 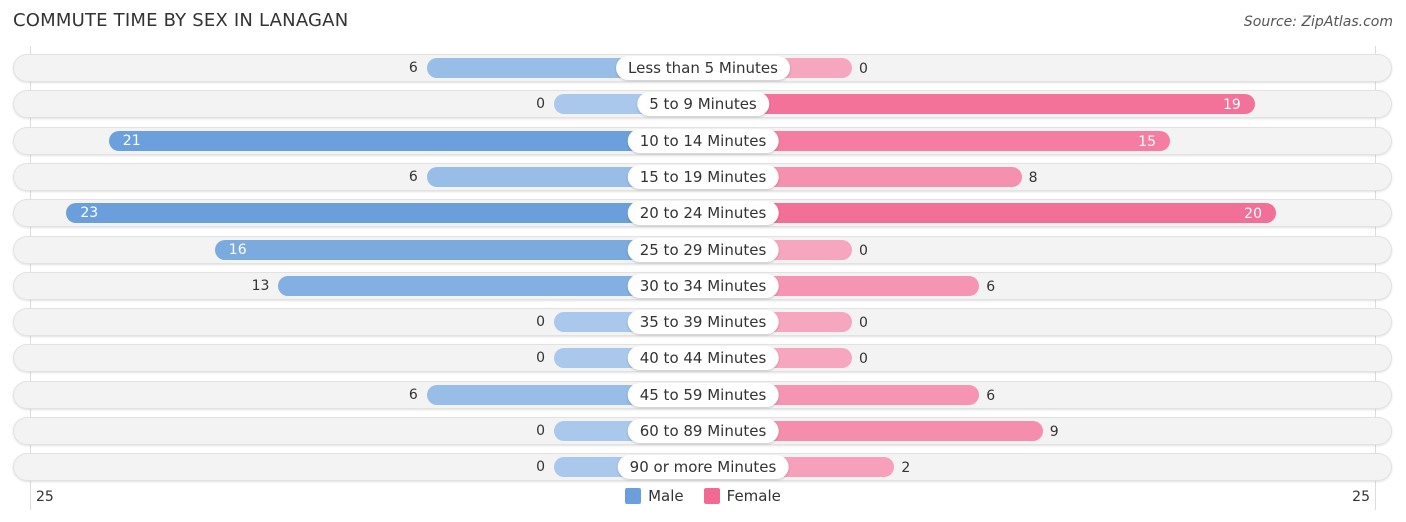 I want to click on value-label-female: 9, so click(x=1054, y=432).